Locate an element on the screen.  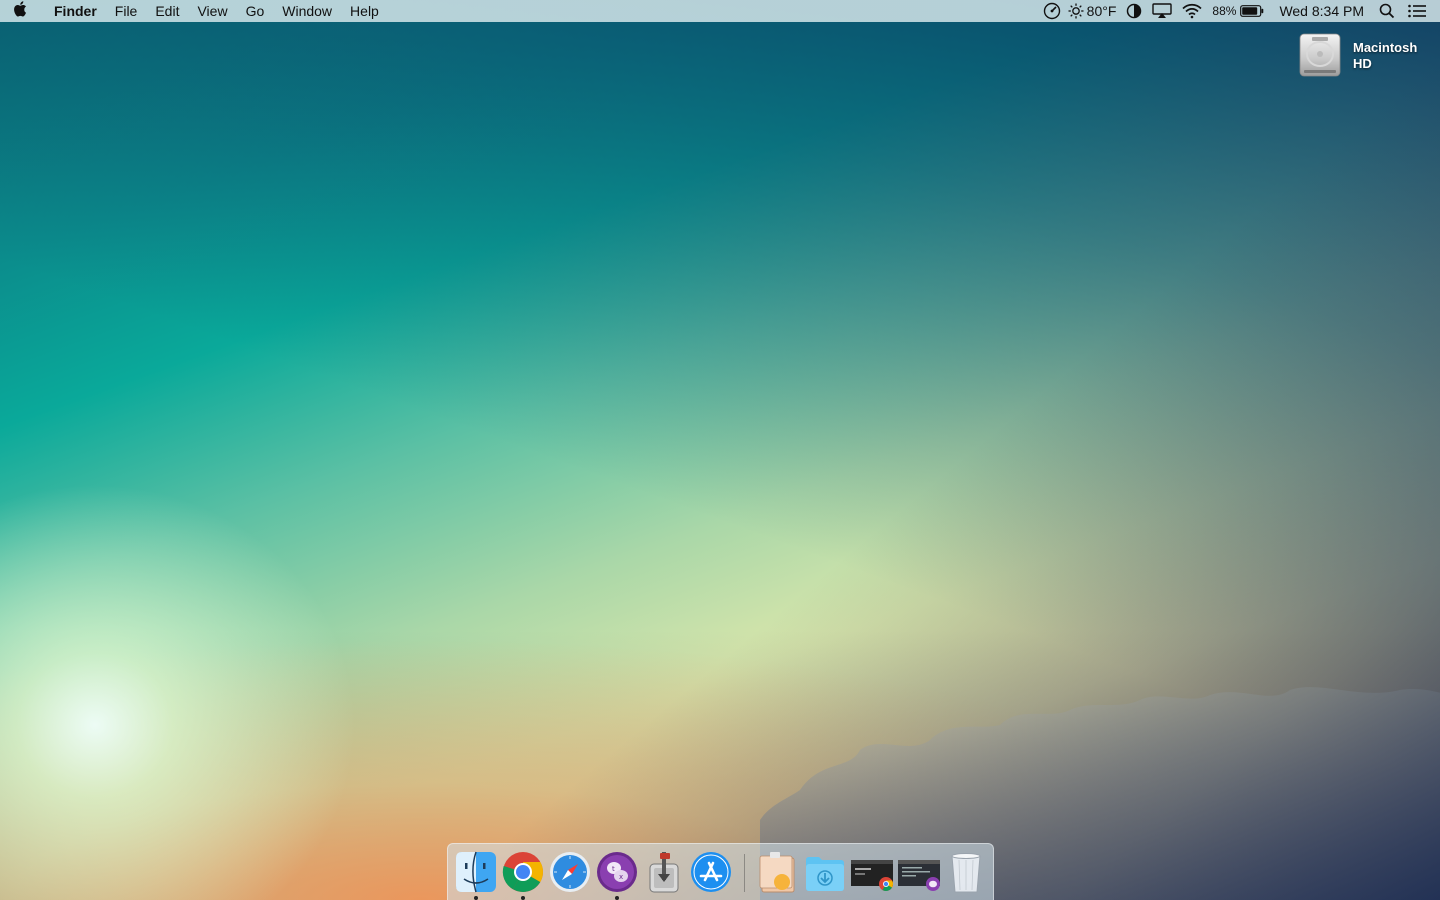
menu-help: Help is located at coordinates (364, 11).